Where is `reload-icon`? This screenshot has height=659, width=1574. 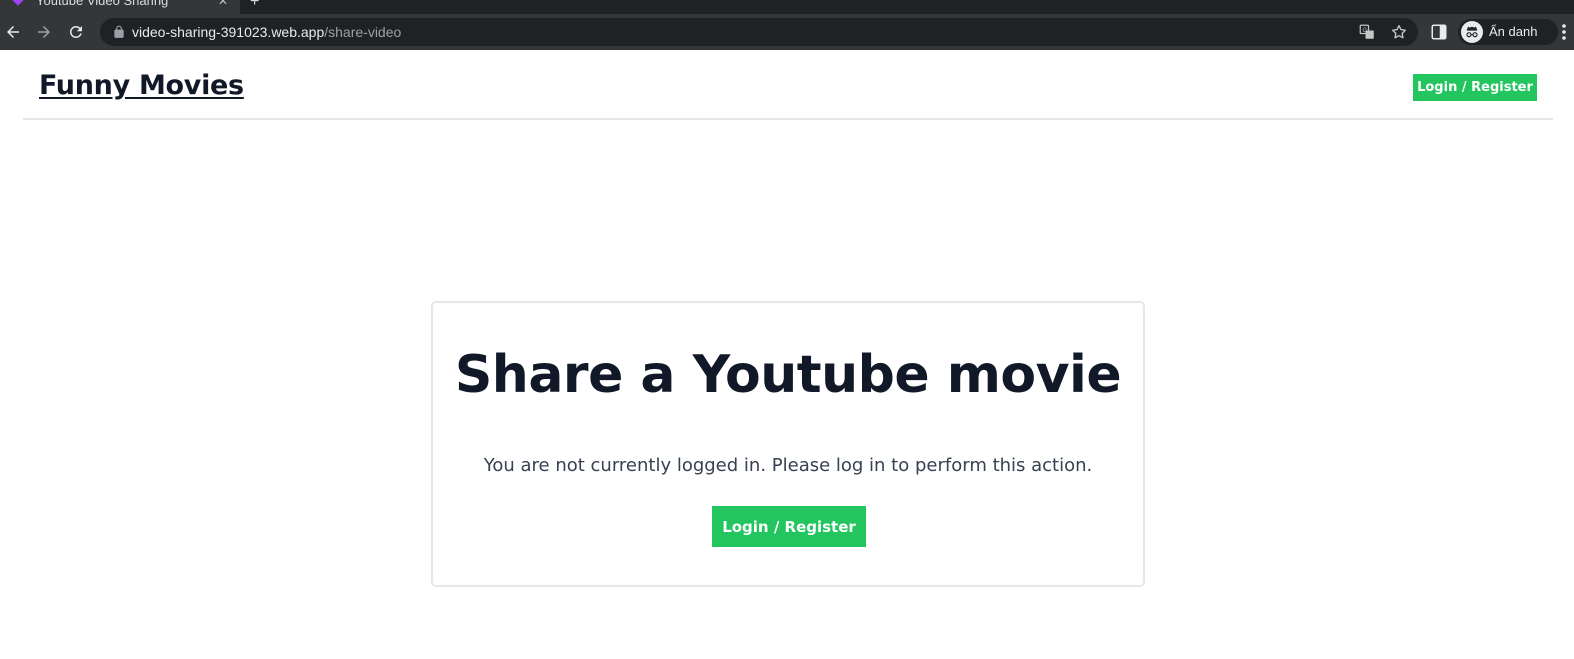 reload-icon is located at coordinates (76, 32).